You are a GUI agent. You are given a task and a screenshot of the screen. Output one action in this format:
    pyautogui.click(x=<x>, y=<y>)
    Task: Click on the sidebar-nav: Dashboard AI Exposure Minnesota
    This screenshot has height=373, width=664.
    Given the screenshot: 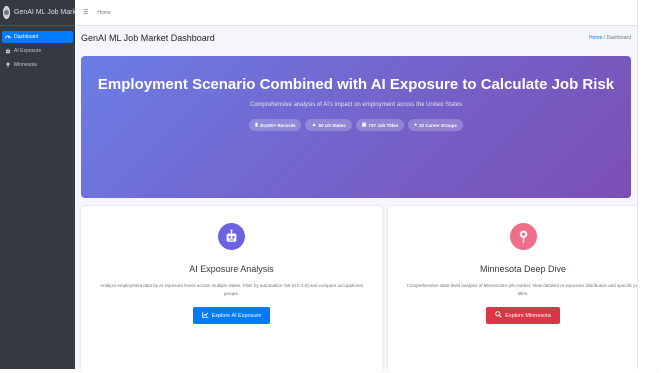 What is the action you would take?
    pyautogui.click(x=37, y=48)
    